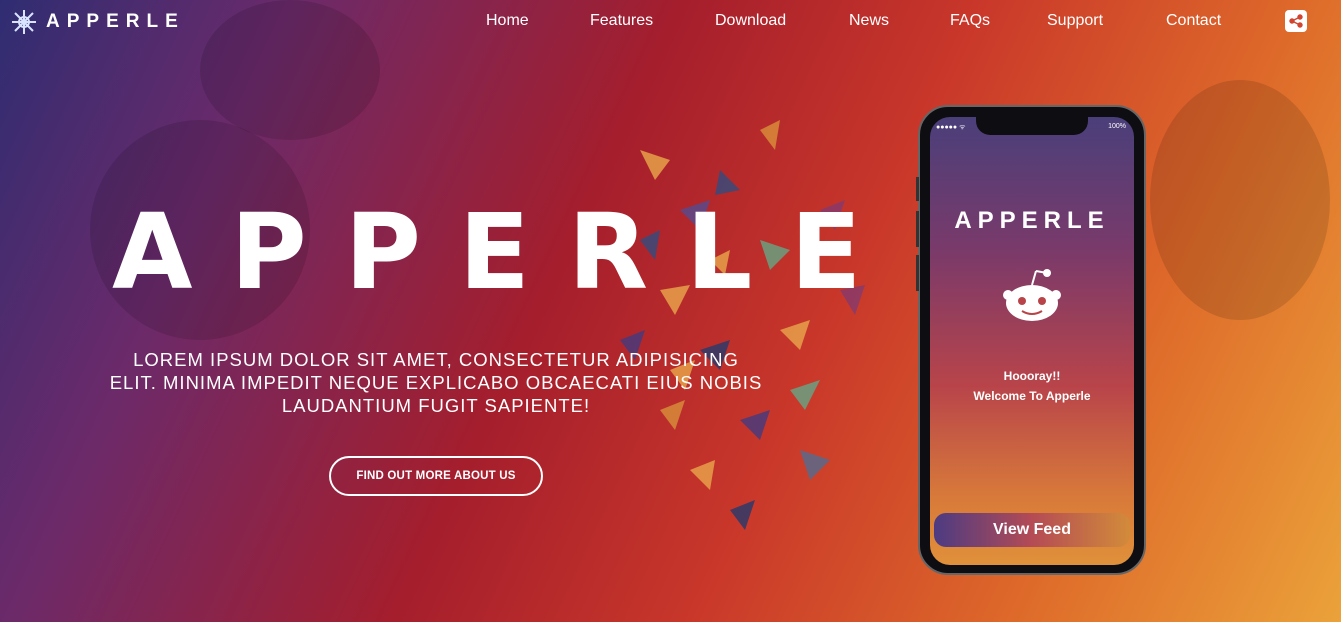 This screenshot has height=622, width=1341. I want to click on hero-title: APPERLE, so click(506, 252).